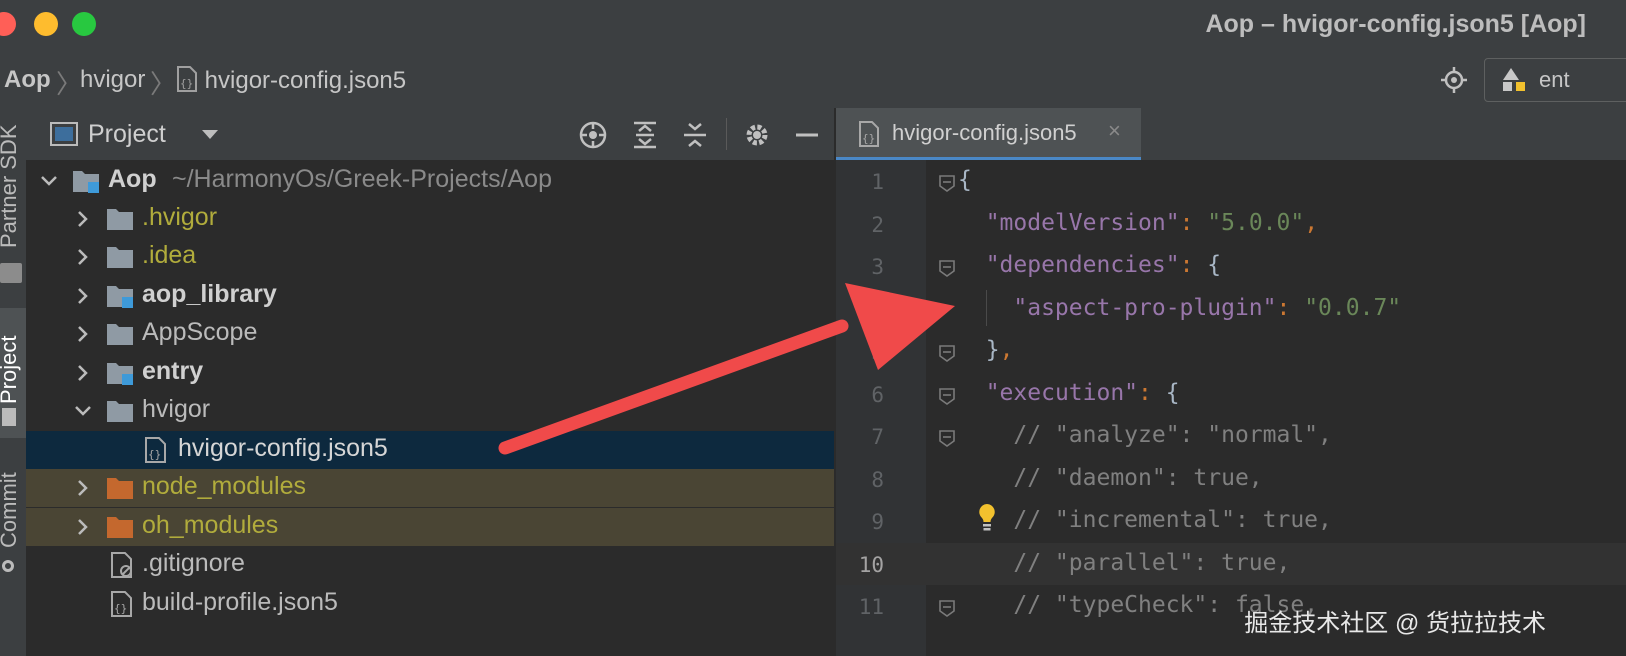 The height and width of the screenshot is (656, 1626). What do you see at coordinates (46, 24) in the screenshot?
I see `minimize-window-button` at bounding box center [46, 24].